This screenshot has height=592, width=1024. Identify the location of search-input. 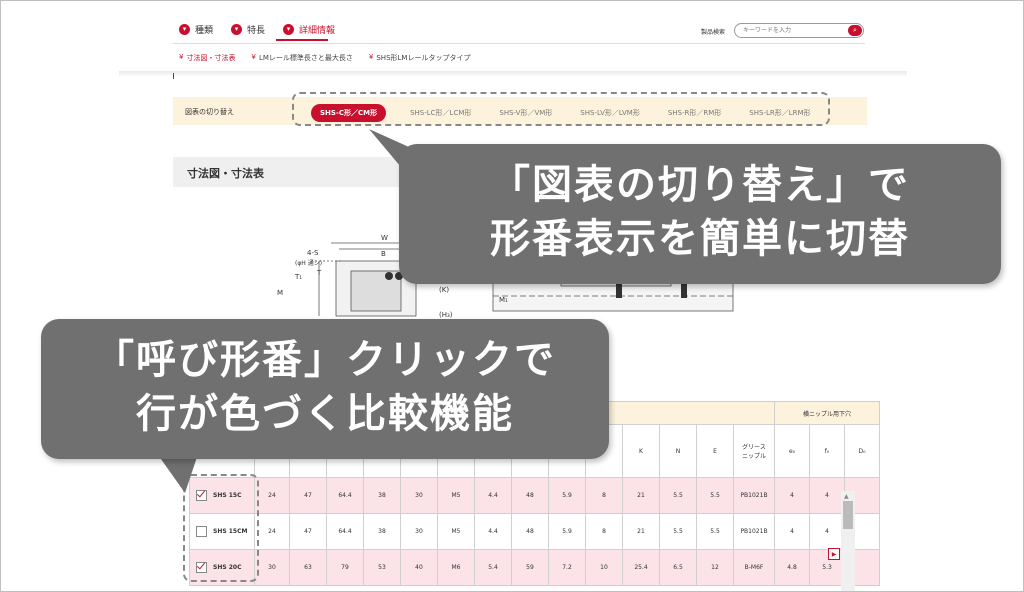
(793, 30).